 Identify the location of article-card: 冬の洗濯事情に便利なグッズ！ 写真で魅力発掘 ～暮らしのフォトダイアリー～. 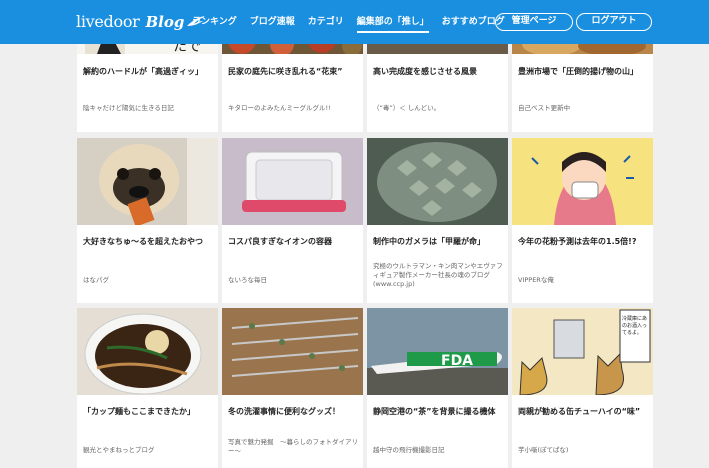
(292, 388).